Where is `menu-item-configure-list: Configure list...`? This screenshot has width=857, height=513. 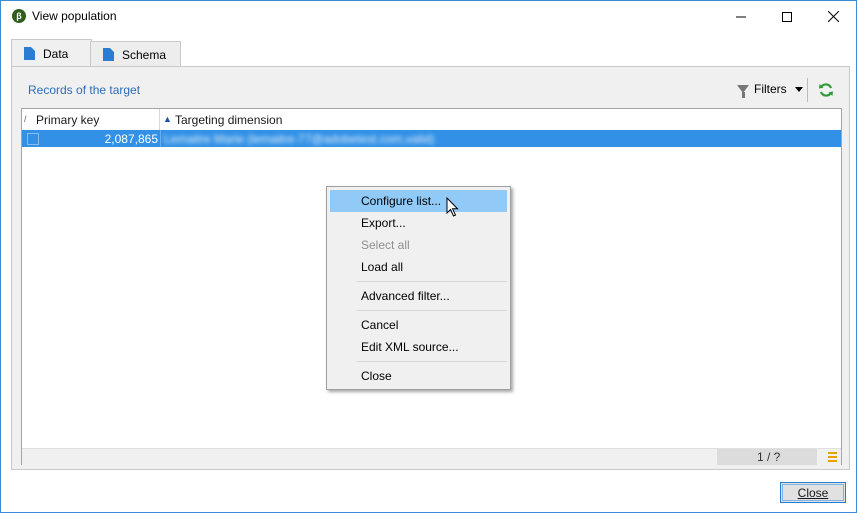
menu-item-configure-list: Configure list... is located at coordinates (418, 201).